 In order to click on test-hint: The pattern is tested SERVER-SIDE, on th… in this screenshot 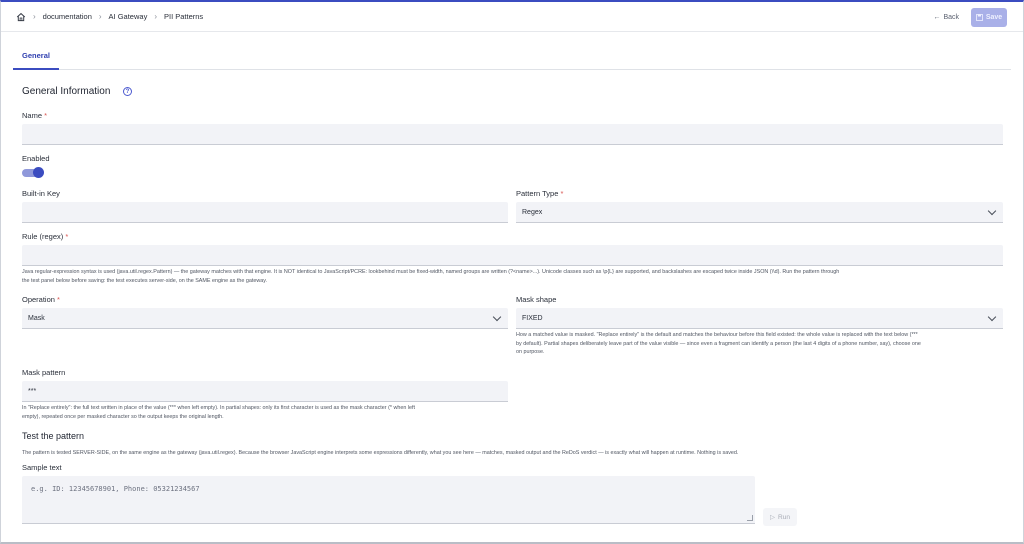, I will do `click(380, 453)`.